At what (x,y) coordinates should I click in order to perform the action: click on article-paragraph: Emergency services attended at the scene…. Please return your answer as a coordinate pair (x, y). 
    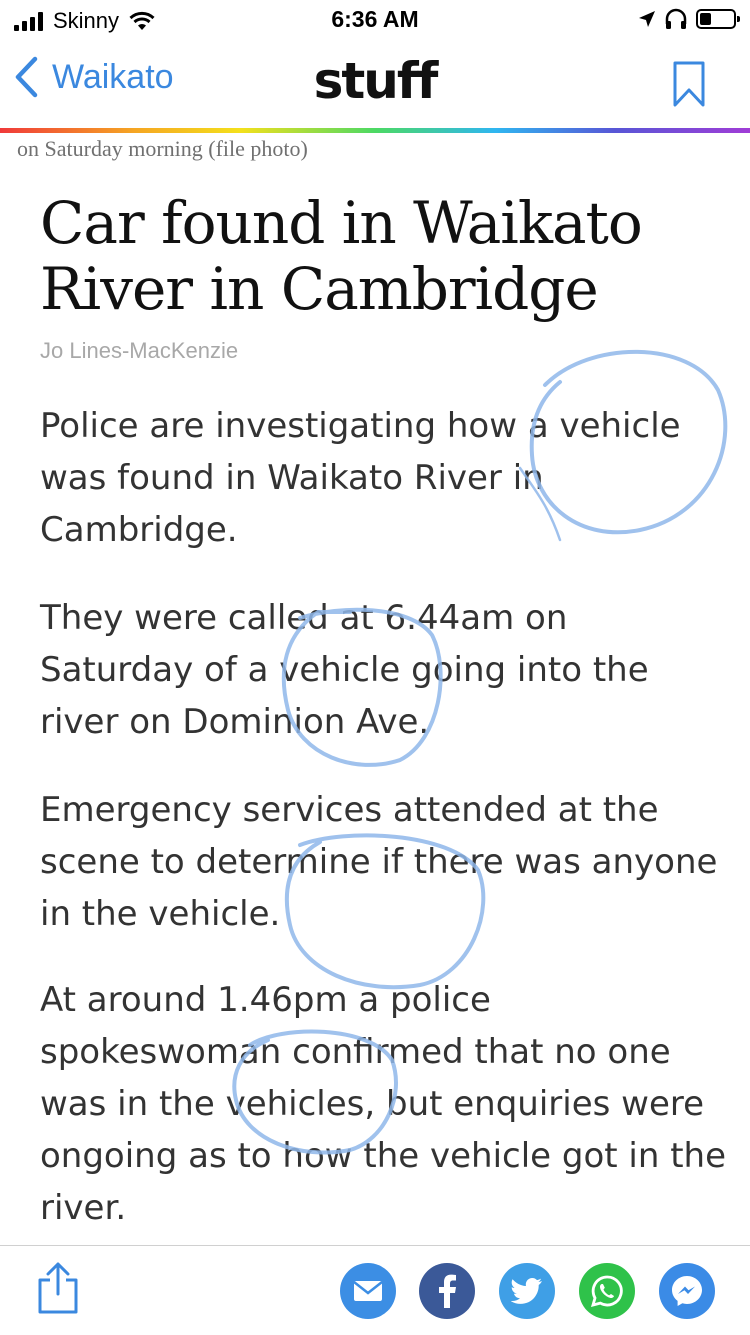
    Looking at the image, I should click on (379, 862).